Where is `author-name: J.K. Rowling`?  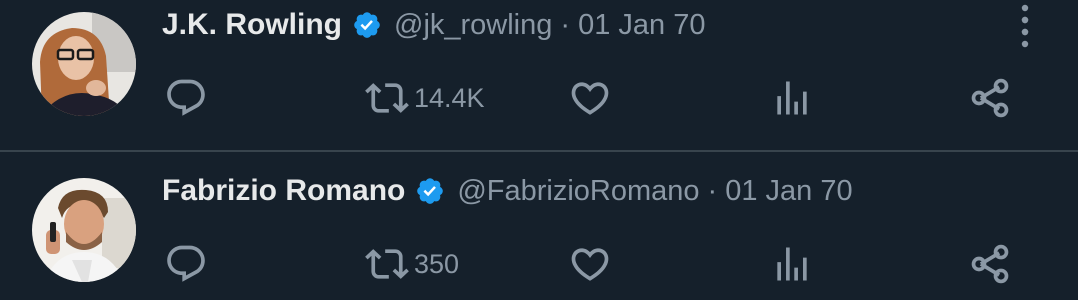 author-name: J.K. Rowling is located at coordinates (252, 25).